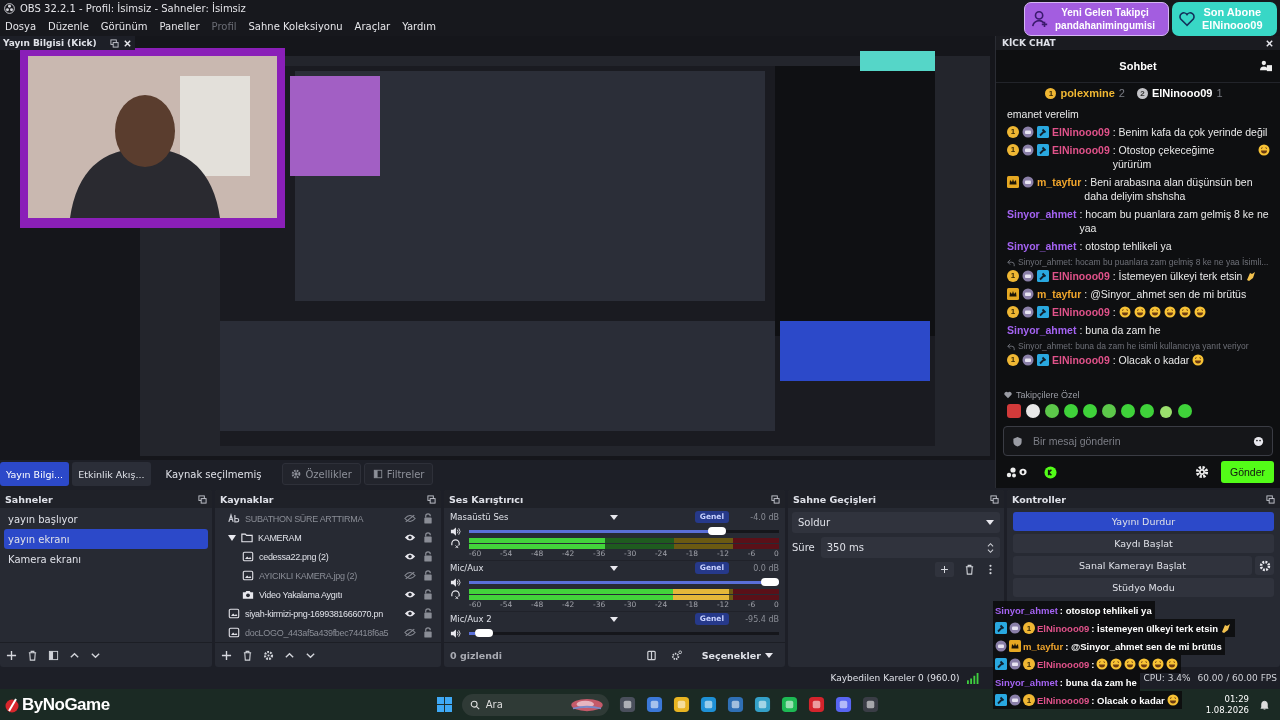  Describe the element at coordinates (328, 537) in the screenshot. I see `source-item: KAMERAM` at that location.